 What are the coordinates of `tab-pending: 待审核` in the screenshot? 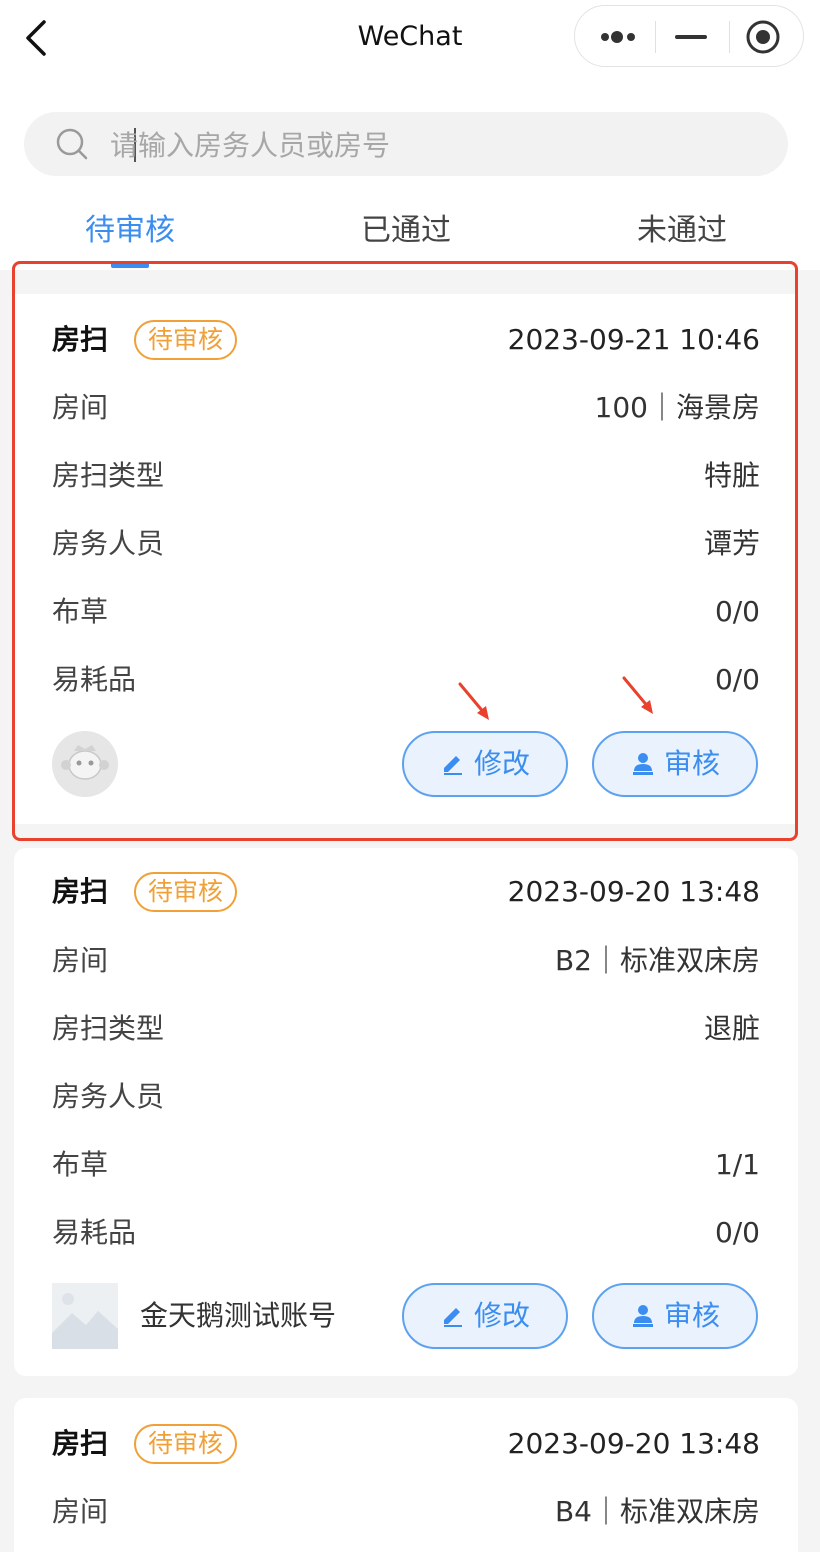 It's located at (130, 231).